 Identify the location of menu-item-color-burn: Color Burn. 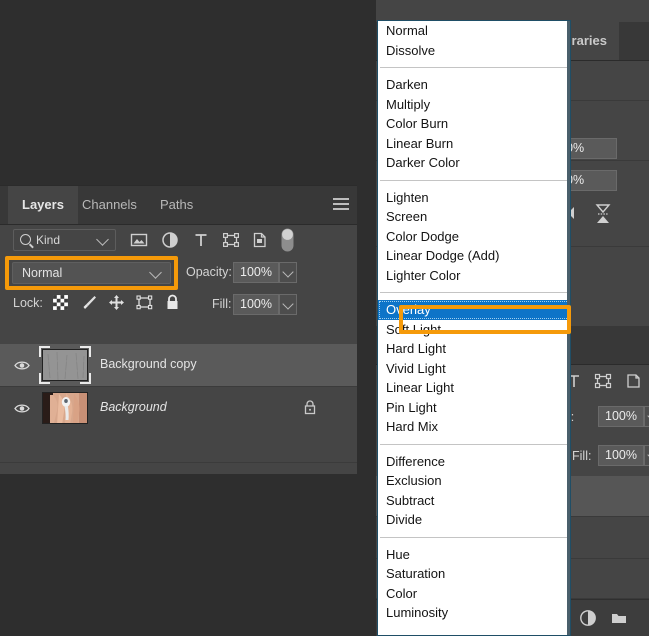
(474, 124).